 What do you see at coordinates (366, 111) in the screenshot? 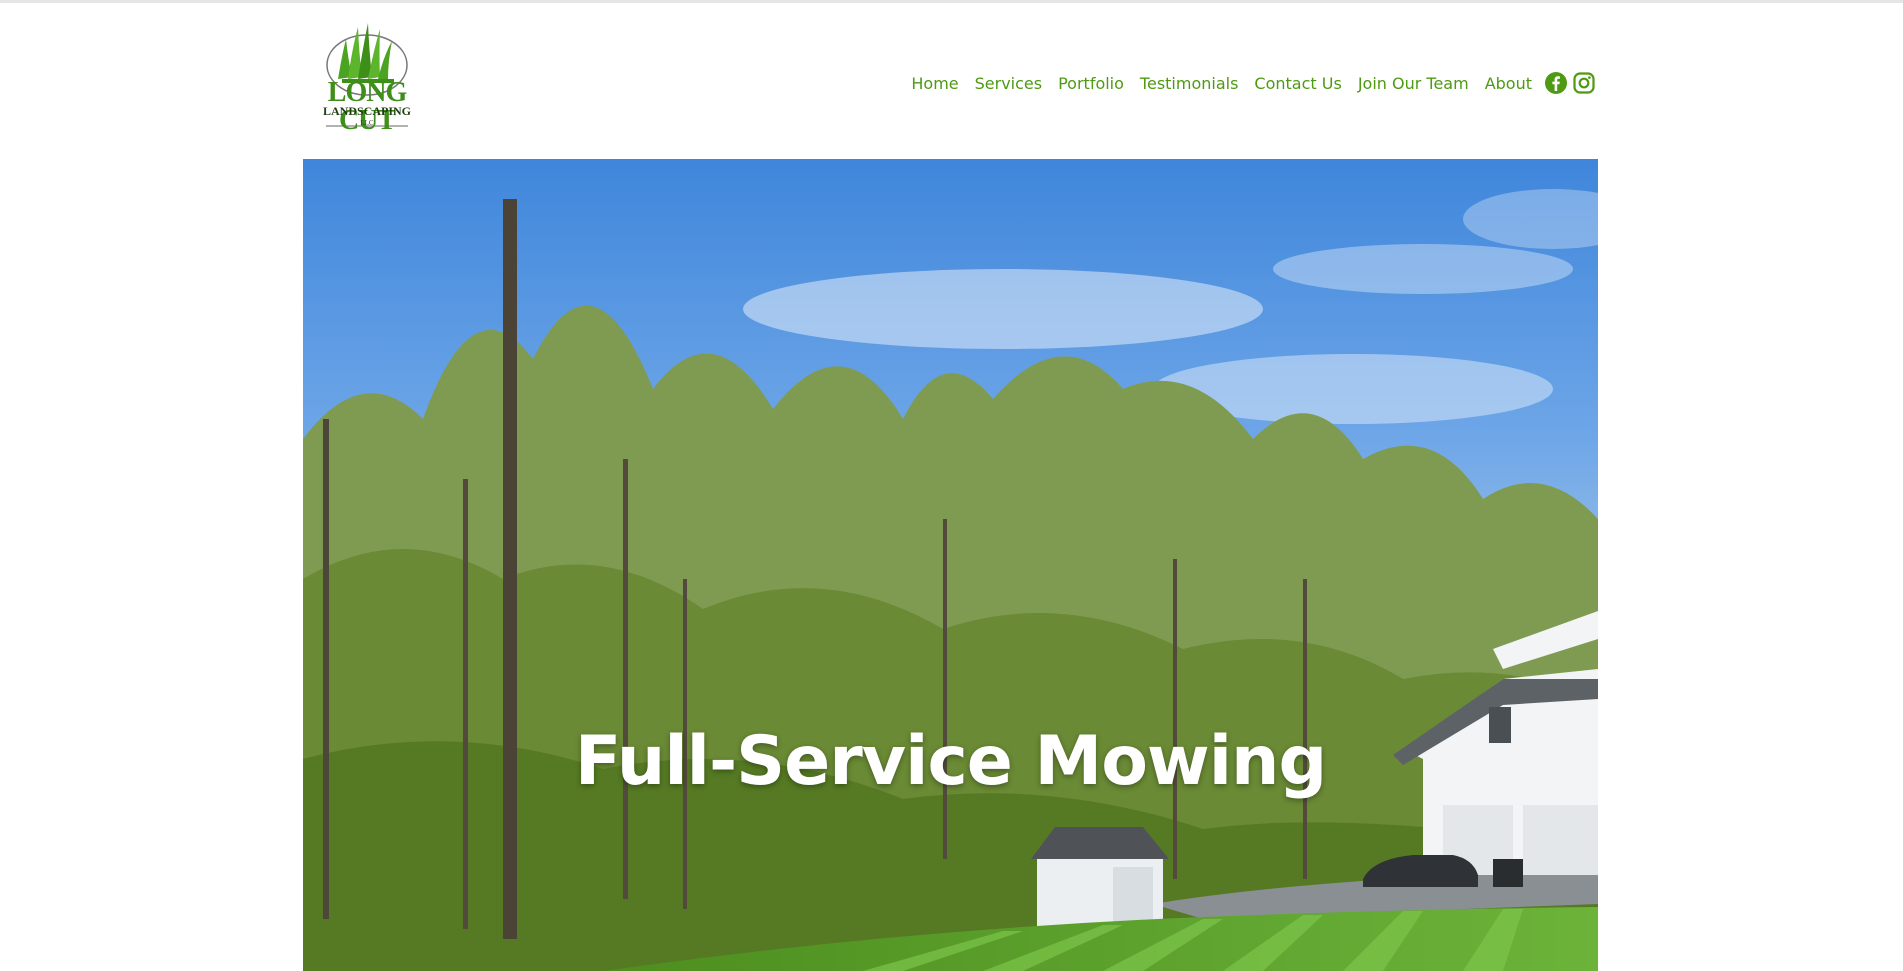
I see `logo-name-line2: LANDSCAPING` at bounding box center [366, 111].